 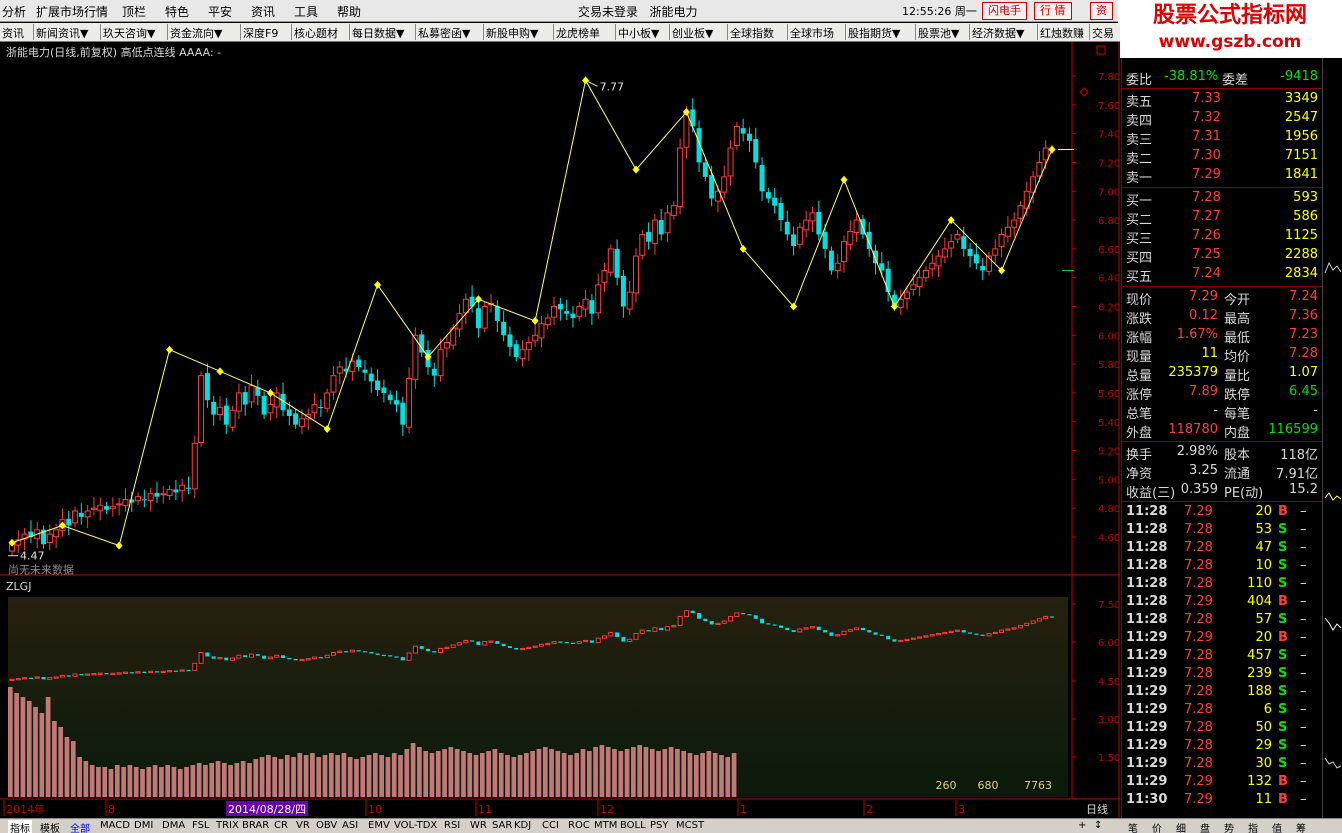 I want to click on indicator-tab-25: MCST, so click(x=690, y=825).